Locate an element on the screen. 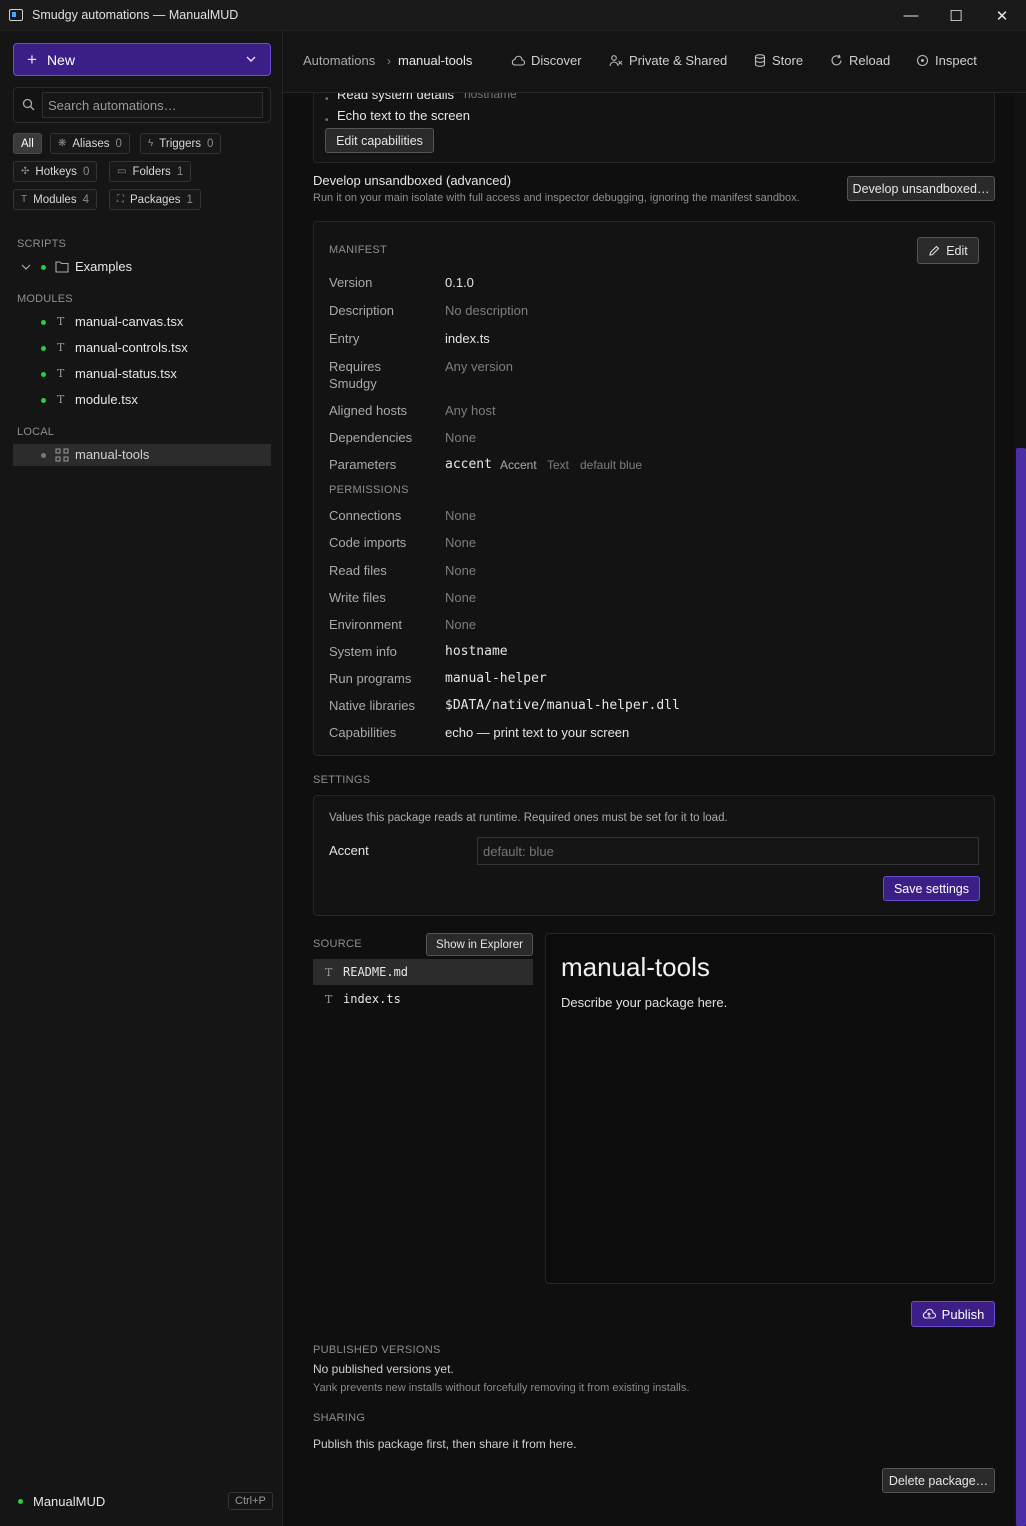 Image resolution: width=1026 pixels, height=1526 pixels. breadcrumb-current: manual-tools is located at coordinates (435, 60).